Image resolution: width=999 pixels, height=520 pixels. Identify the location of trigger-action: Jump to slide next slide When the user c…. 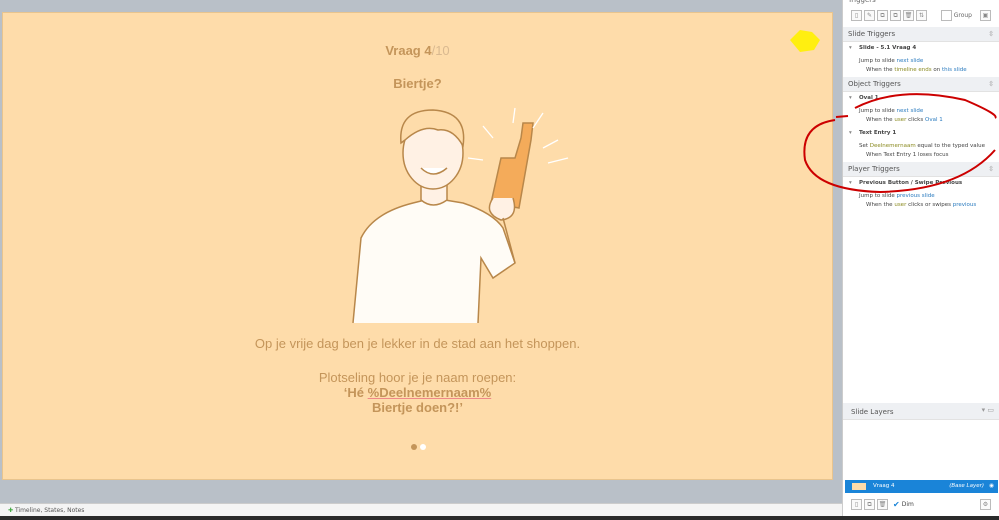
(921, 116).